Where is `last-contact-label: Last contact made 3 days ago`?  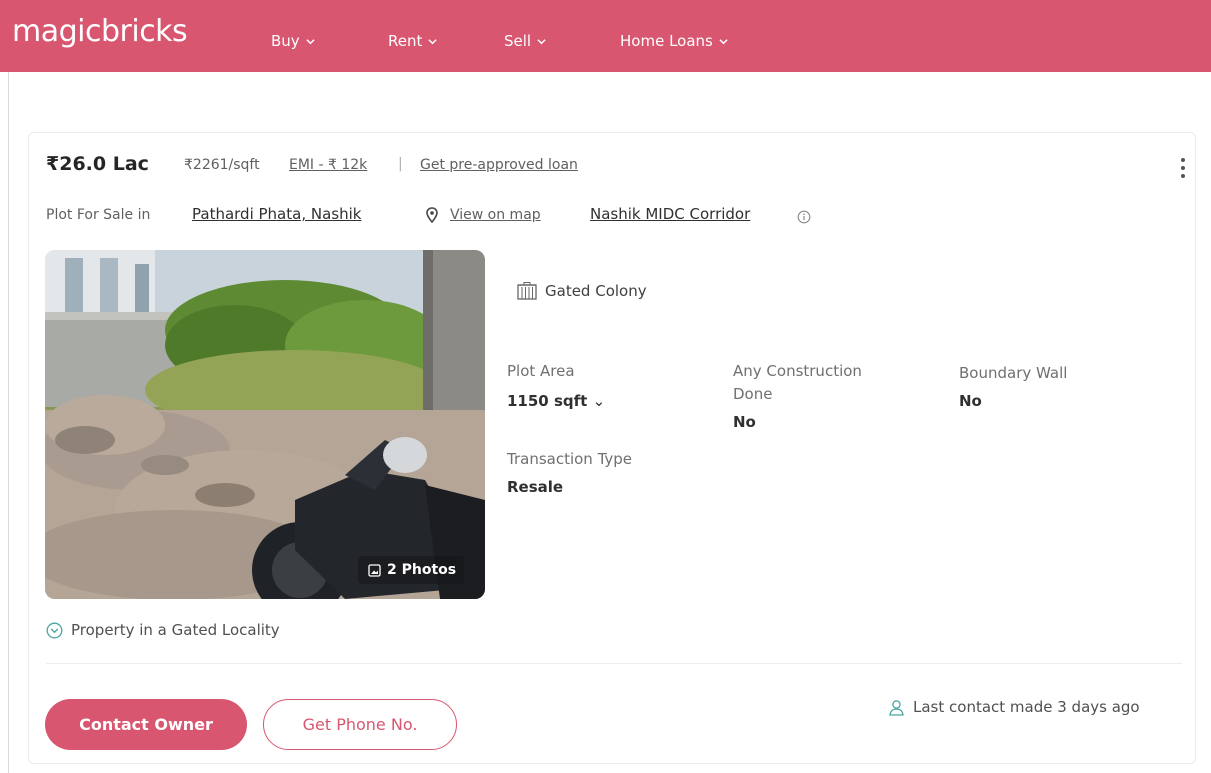
last-contact-label: Last contact made 3 days ago is located at coordinates (1026, 707).